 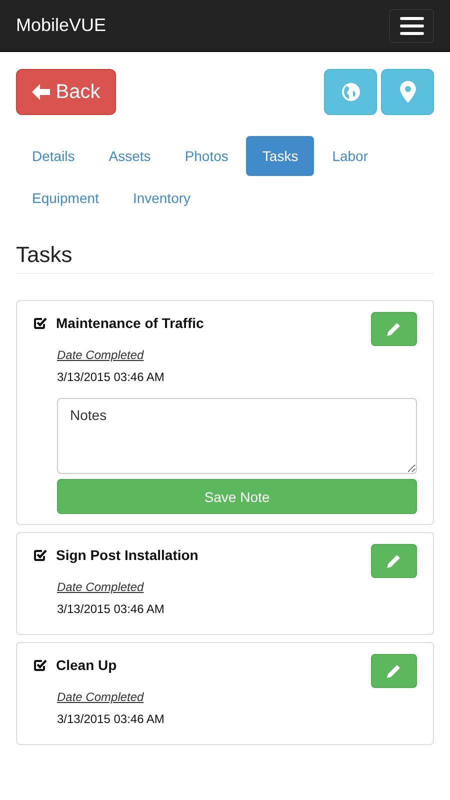 I want to click on location-button, so click(x=407, y=92).